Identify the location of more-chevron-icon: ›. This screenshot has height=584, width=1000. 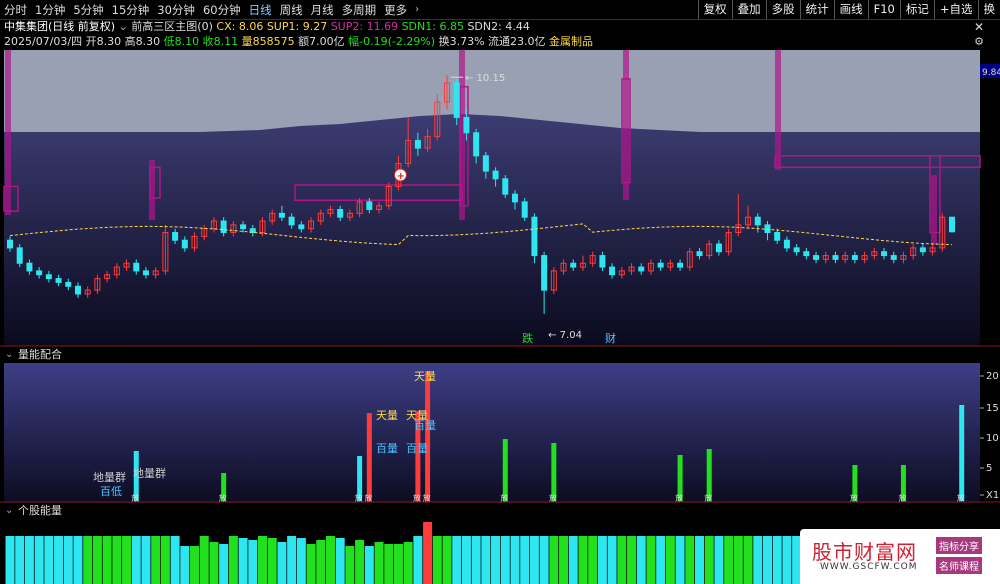
(417, 9).